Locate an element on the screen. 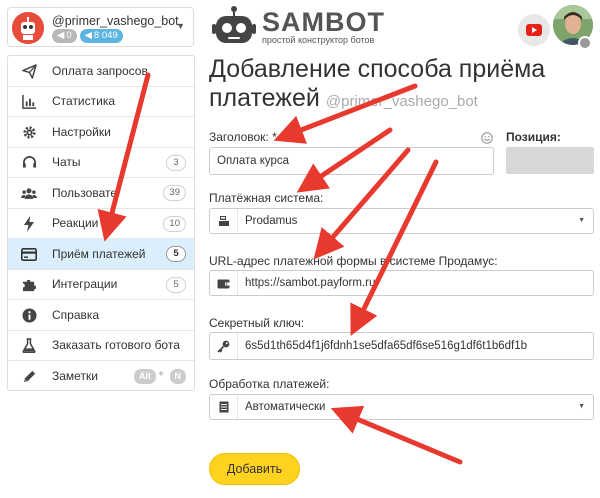 The width and height of the screenshot is (600, 498). sidebar-item-notes: Заметки Alt + N is located at coordinates (101, 376).